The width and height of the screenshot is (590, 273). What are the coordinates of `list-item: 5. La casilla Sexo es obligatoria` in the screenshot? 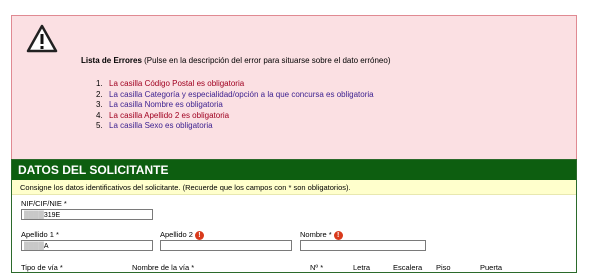 It's located at (154, 125).